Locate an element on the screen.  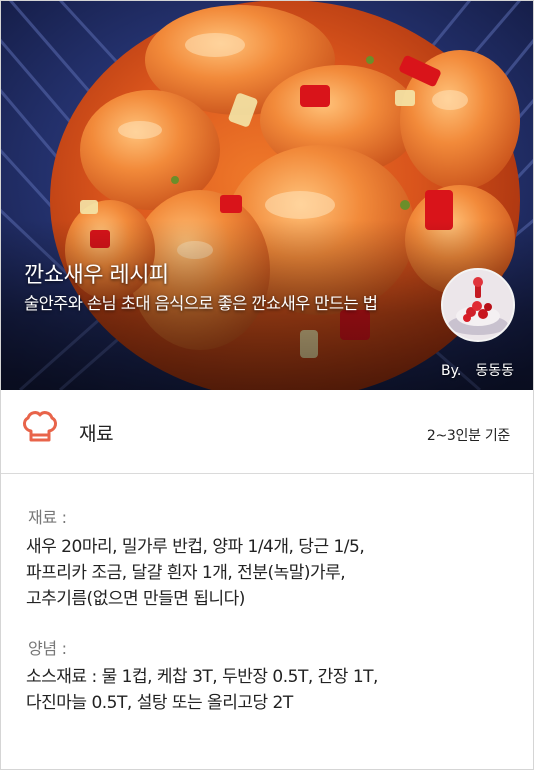
seasoning-line: 다진마늘 0.5T, 설탕 또는 올리고당 2T is located at coordinates (159, 703).